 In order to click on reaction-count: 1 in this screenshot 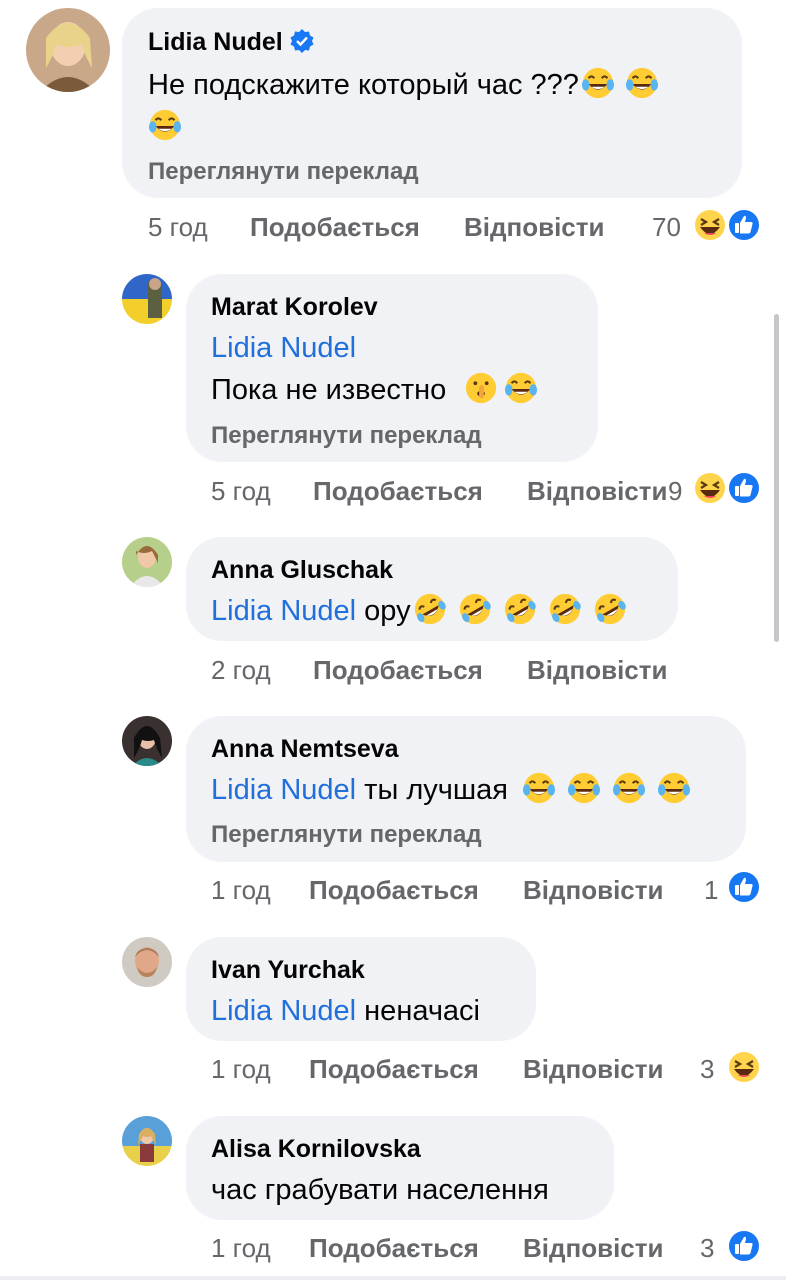, I will do `click(711, 890)`.